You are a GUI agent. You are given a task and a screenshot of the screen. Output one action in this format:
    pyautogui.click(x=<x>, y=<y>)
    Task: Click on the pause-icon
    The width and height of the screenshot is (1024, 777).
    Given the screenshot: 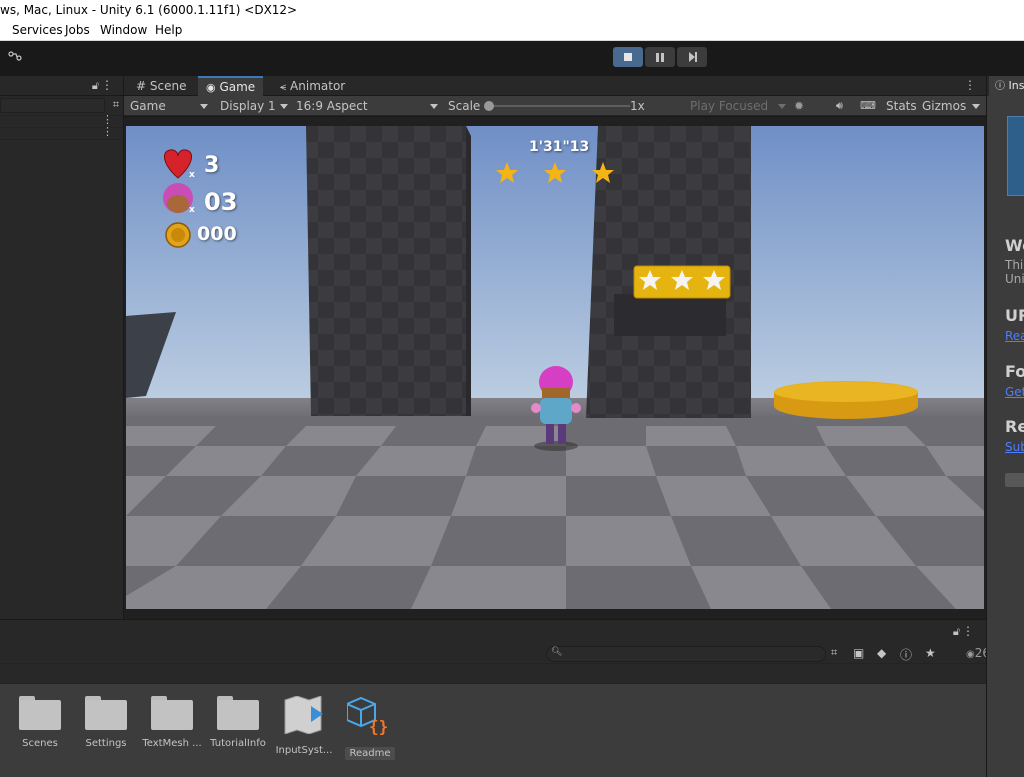 What is the action you would take?
    pyautogui.click(x=660, y=57)
    